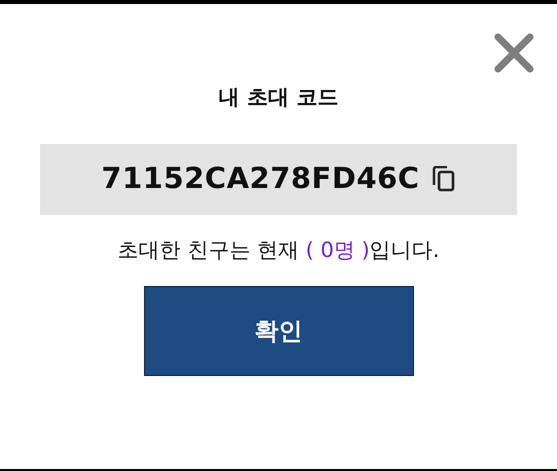 This screenshot has width=557, height=471. What do you see at coordinates (279, 331) in the screenshot?
I see `confirm-button: 확인` at bounding box center [279, 331].